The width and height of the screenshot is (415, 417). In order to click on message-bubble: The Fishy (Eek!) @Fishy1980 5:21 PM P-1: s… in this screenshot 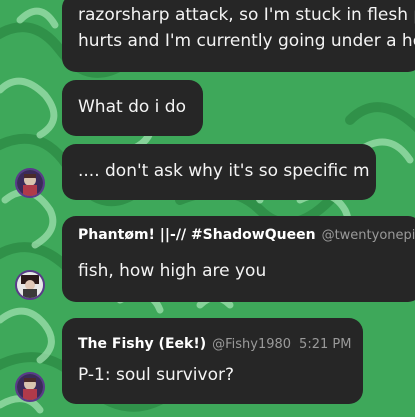, I will do `click(212, 361)`.